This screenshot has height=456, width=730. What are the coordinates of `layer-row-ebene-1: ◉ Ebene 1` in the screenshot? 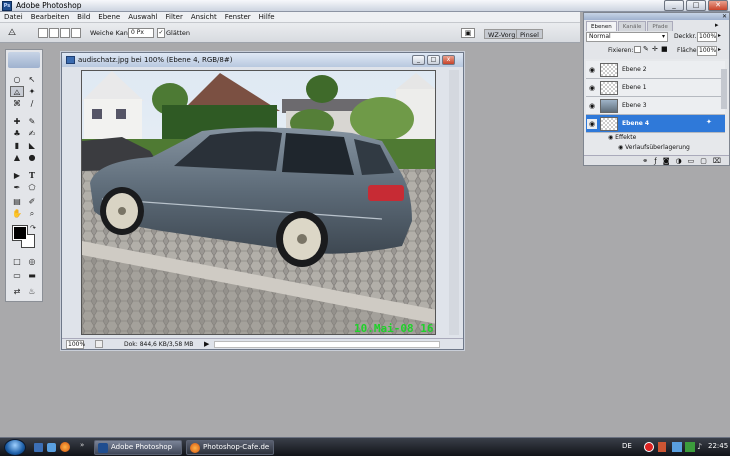 It's located at (655, 88).